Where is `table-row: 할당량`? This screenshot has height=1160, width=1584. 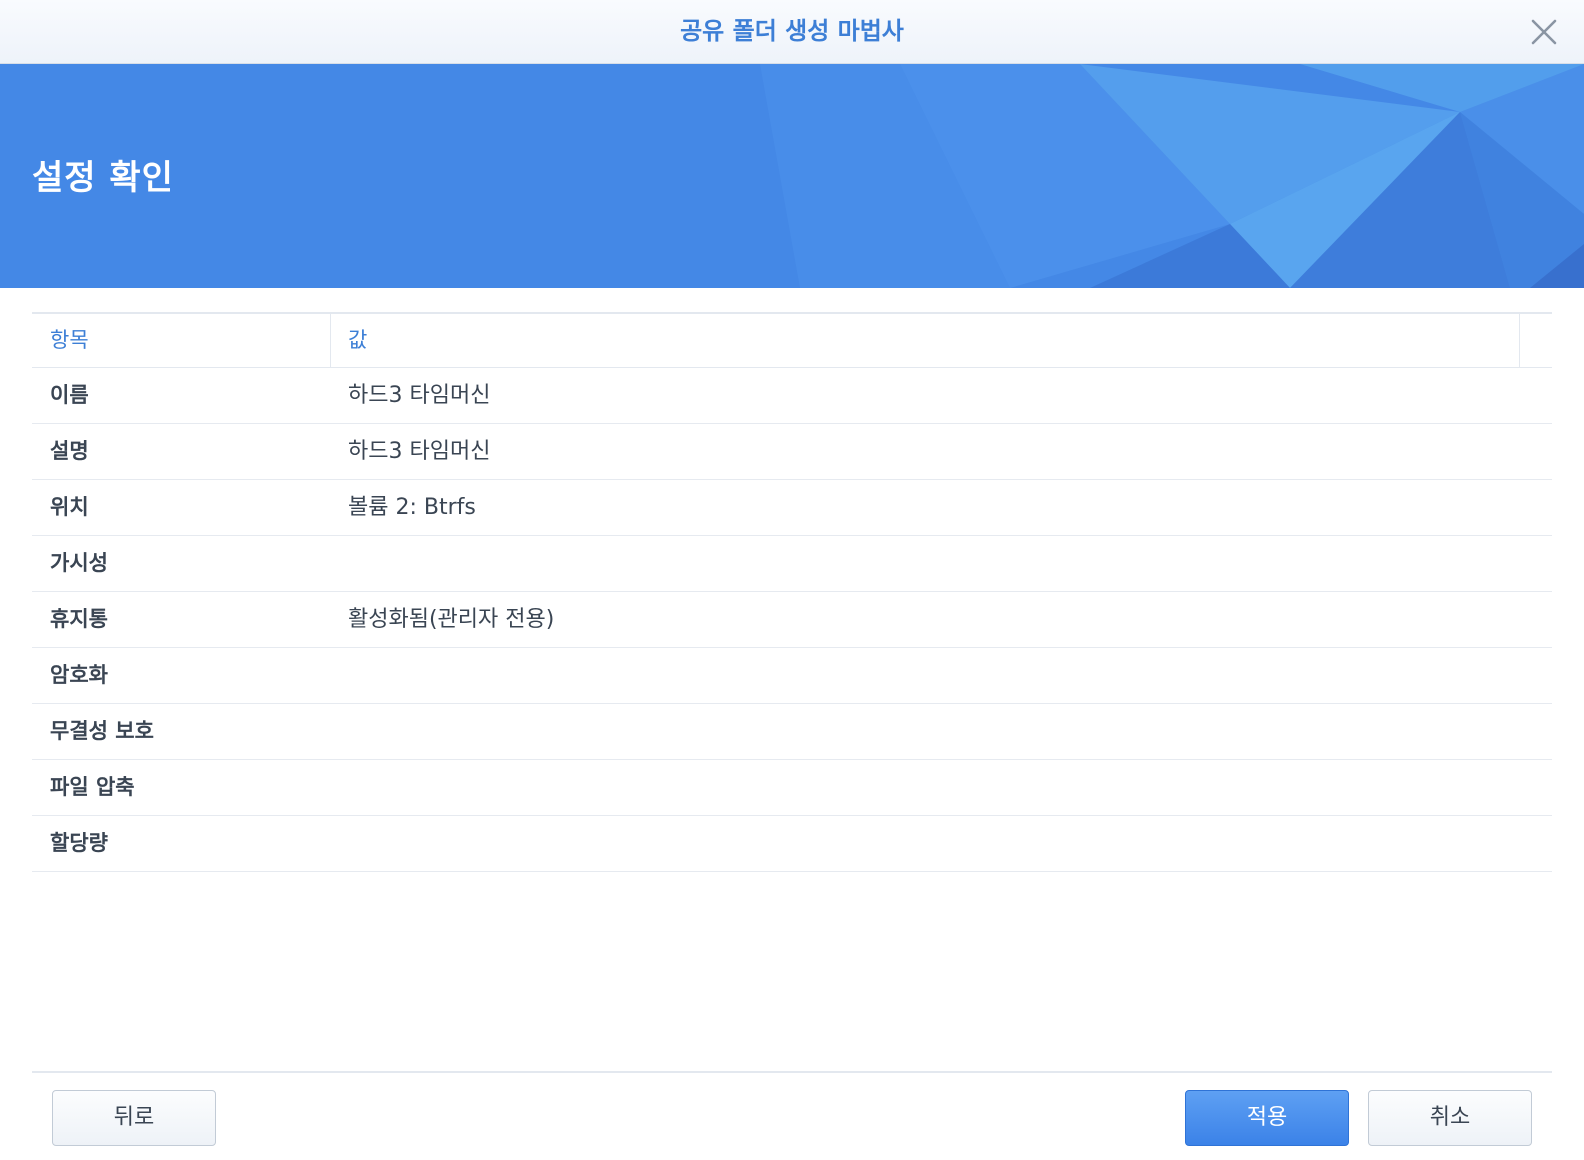 table-row: 할당량 is located at coordinates (792, 844).